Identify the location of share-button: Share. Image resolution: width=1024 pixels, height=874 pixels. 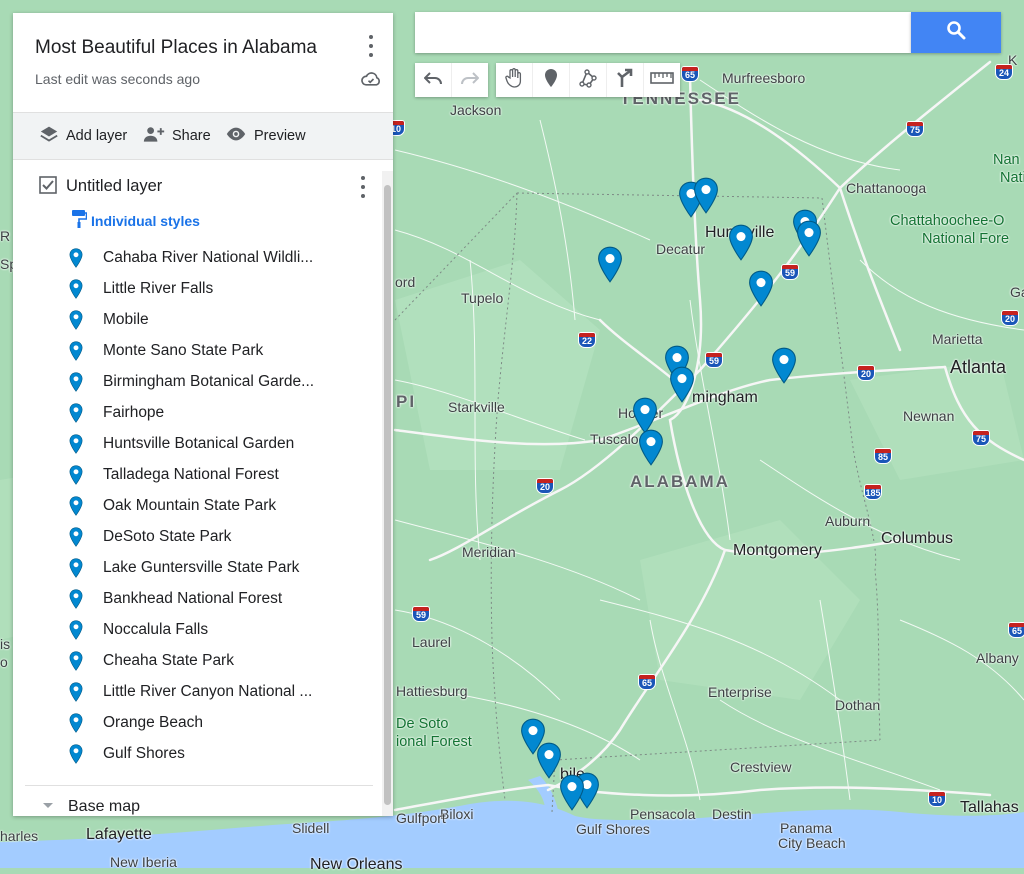
(177, 136).